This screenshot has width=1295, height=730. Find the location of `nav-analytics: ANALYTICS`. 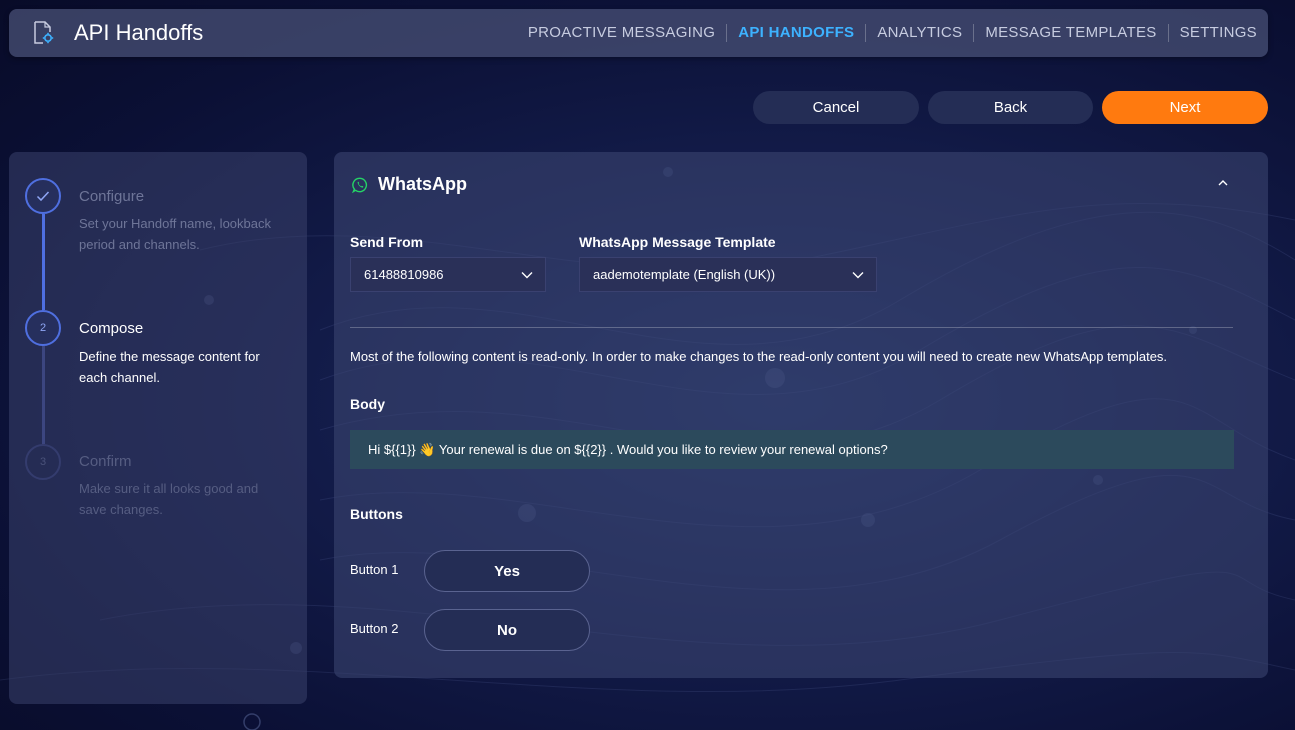

nav-analytics: ANALYTICS is located at coordinates (920, 33).